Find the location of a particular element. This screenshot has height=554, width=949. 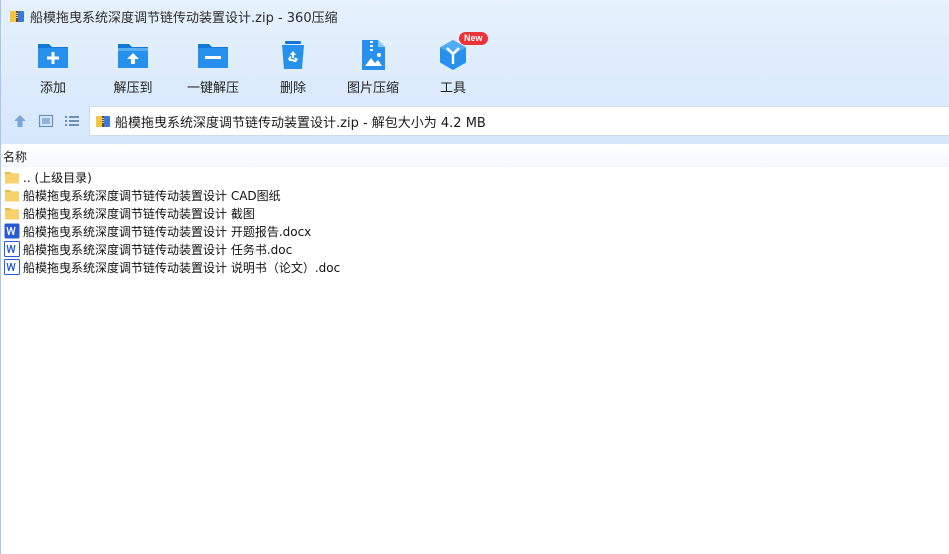

one-click-extract-button: 一键解压 is located at coordinates (213, 67).